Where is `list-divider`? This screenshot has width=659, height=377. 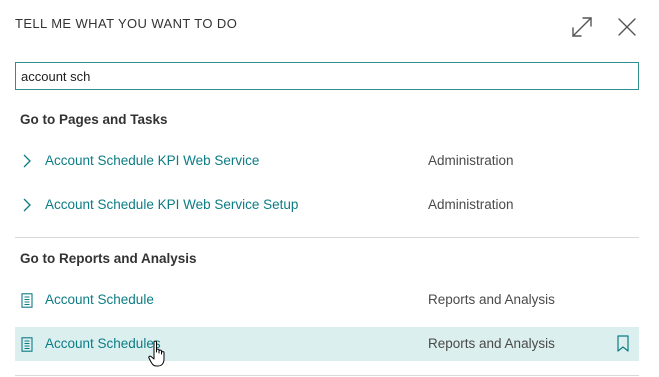 list-divider is located at coordinates (327, 375).